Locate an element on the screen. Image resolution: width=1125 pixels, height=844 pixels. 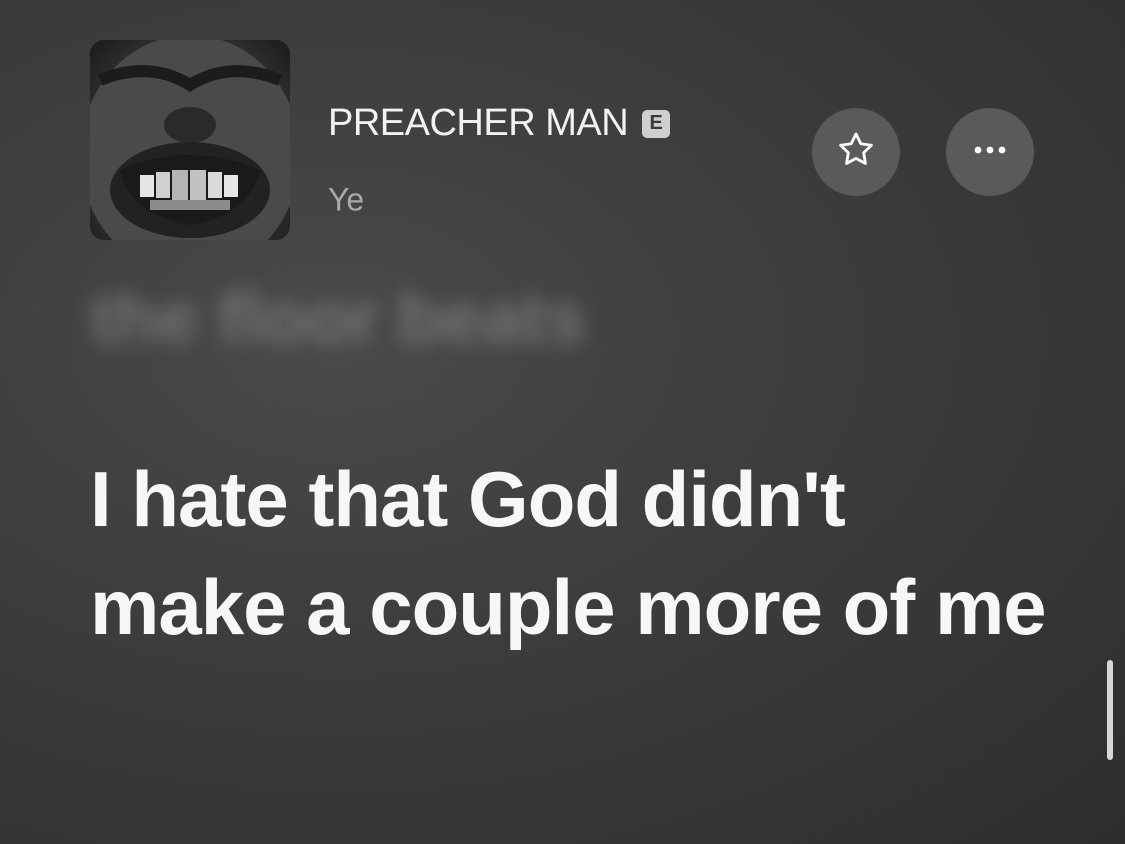
ellipsis-icon is located at coordinates (990, 152).